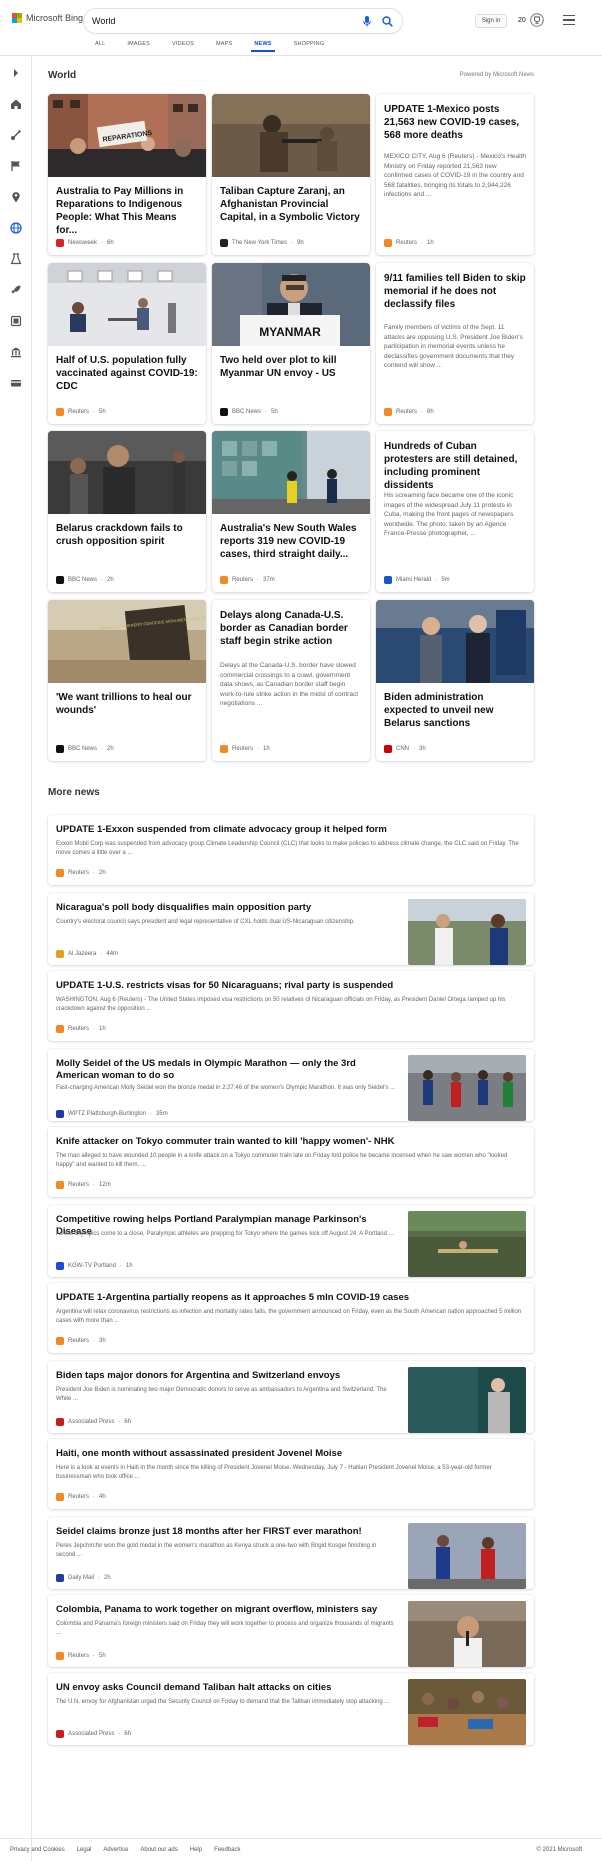 The width and height of the screenshot is (602, 1861). What do you see at coordinates (16, 197) in the screenshot?
I see `location-pin-icon` at bounding box center [16, 197].